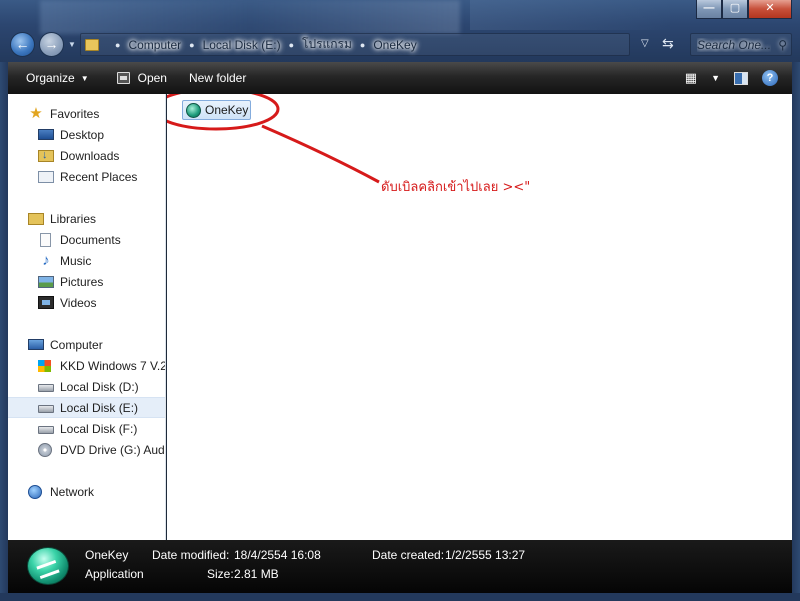  What do you see at coordinates (46, 155) in the screenshot?
I see `downloads-icon` at bounding box center [46, 155].